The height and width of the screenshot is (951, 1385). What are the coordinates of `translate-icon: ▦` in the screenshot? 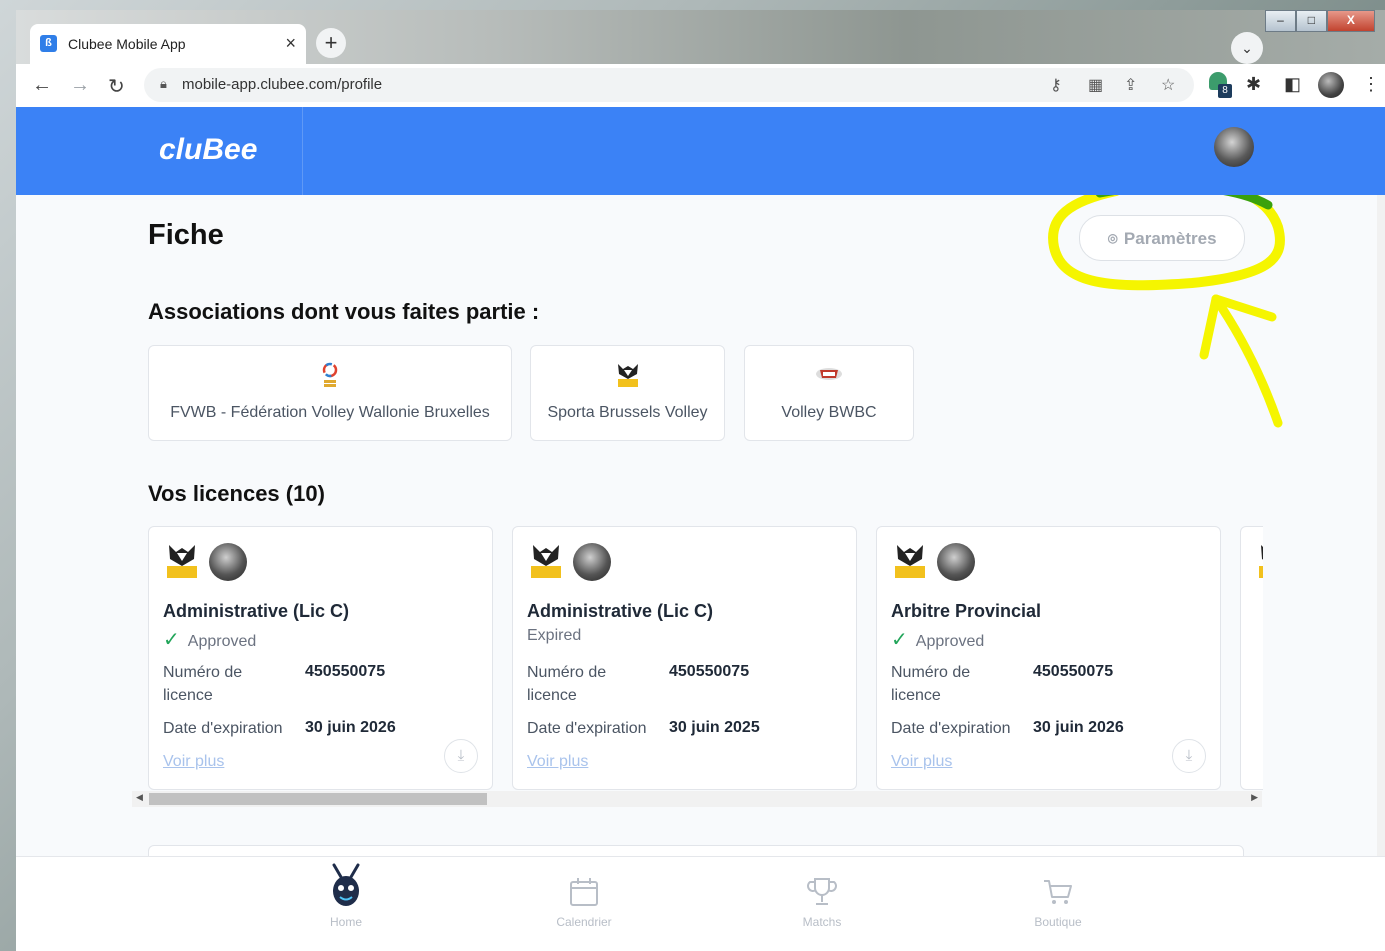 It's located at (1095, 85).